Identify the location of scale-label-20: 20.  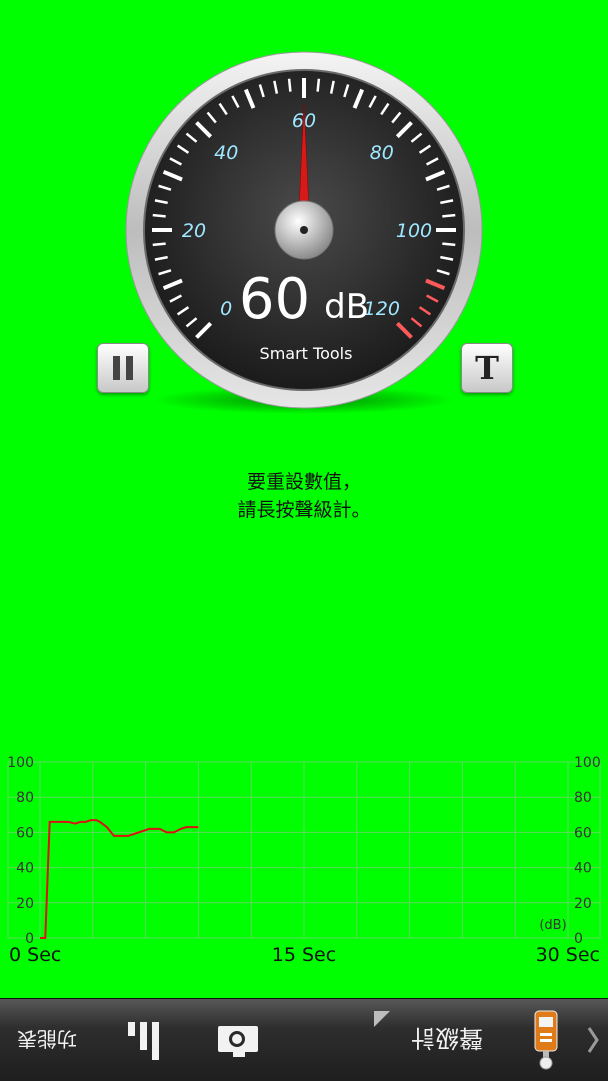
(194, 231).